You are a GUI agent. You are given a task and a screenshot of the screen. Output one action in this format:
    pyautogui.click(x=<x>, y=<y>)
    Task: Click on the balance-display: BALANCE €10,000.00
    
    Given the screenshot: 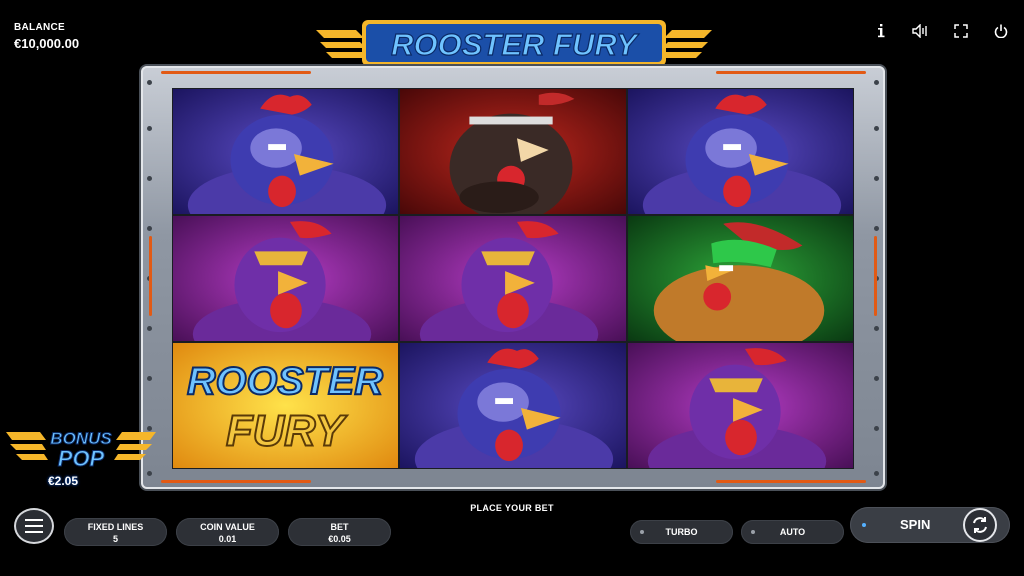 What is the action you would take?
    pyautogui.click(x=46, y=36)
    